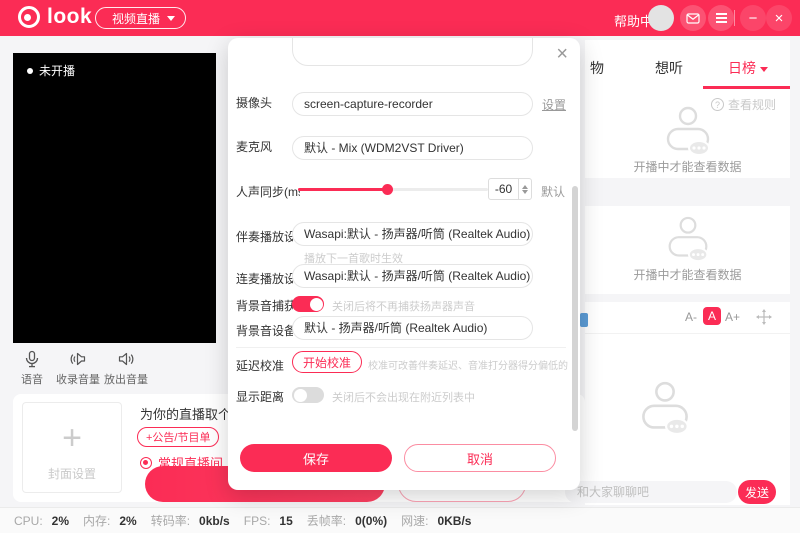  Describe the element at coordinates (454, 520) in the screenshot. I see `network-value: 0KB/s` at that location.